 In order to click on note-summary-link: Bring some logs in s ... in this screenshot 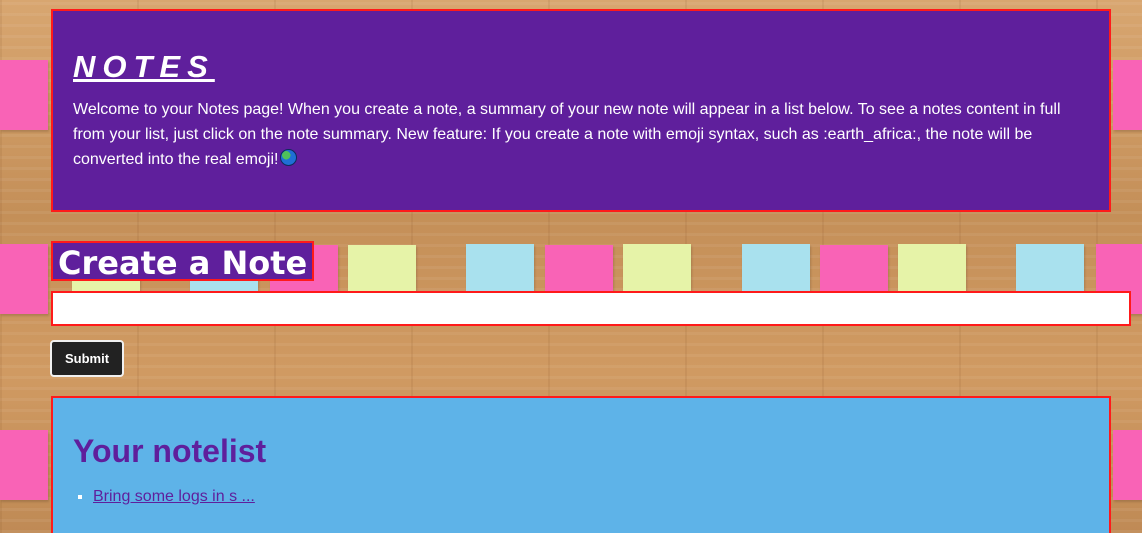, I will do `click(174, 496)`.